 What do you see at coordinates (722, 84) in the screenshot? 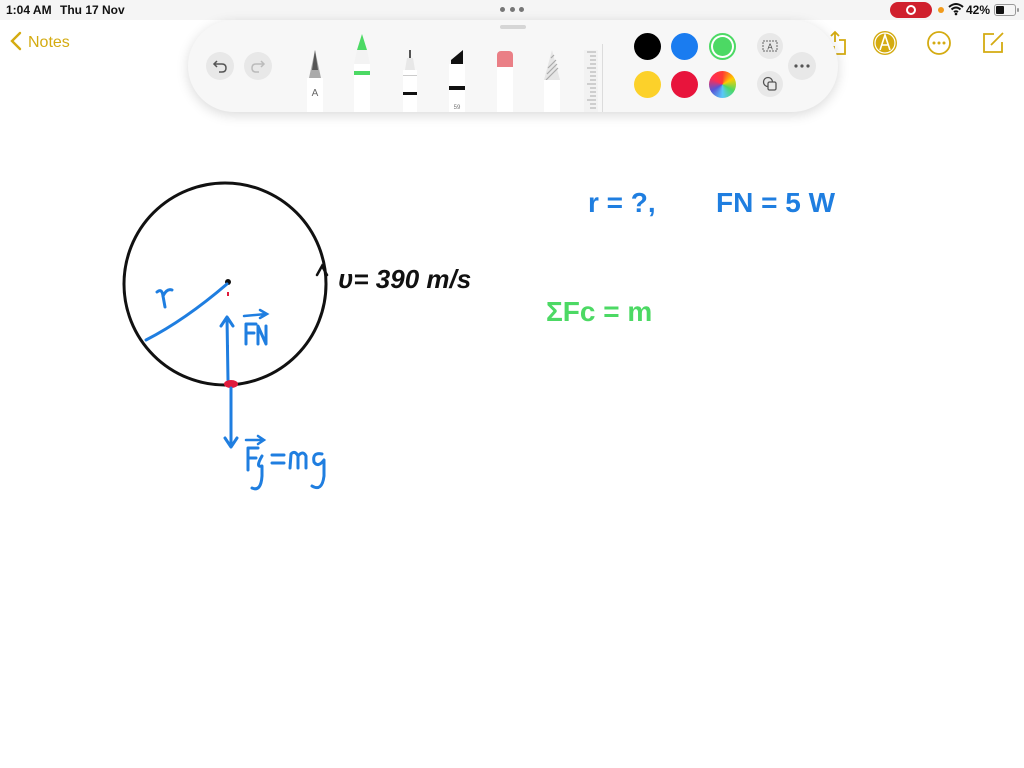
I see `color-picker-multicolor` at bounding box center [722, 84].